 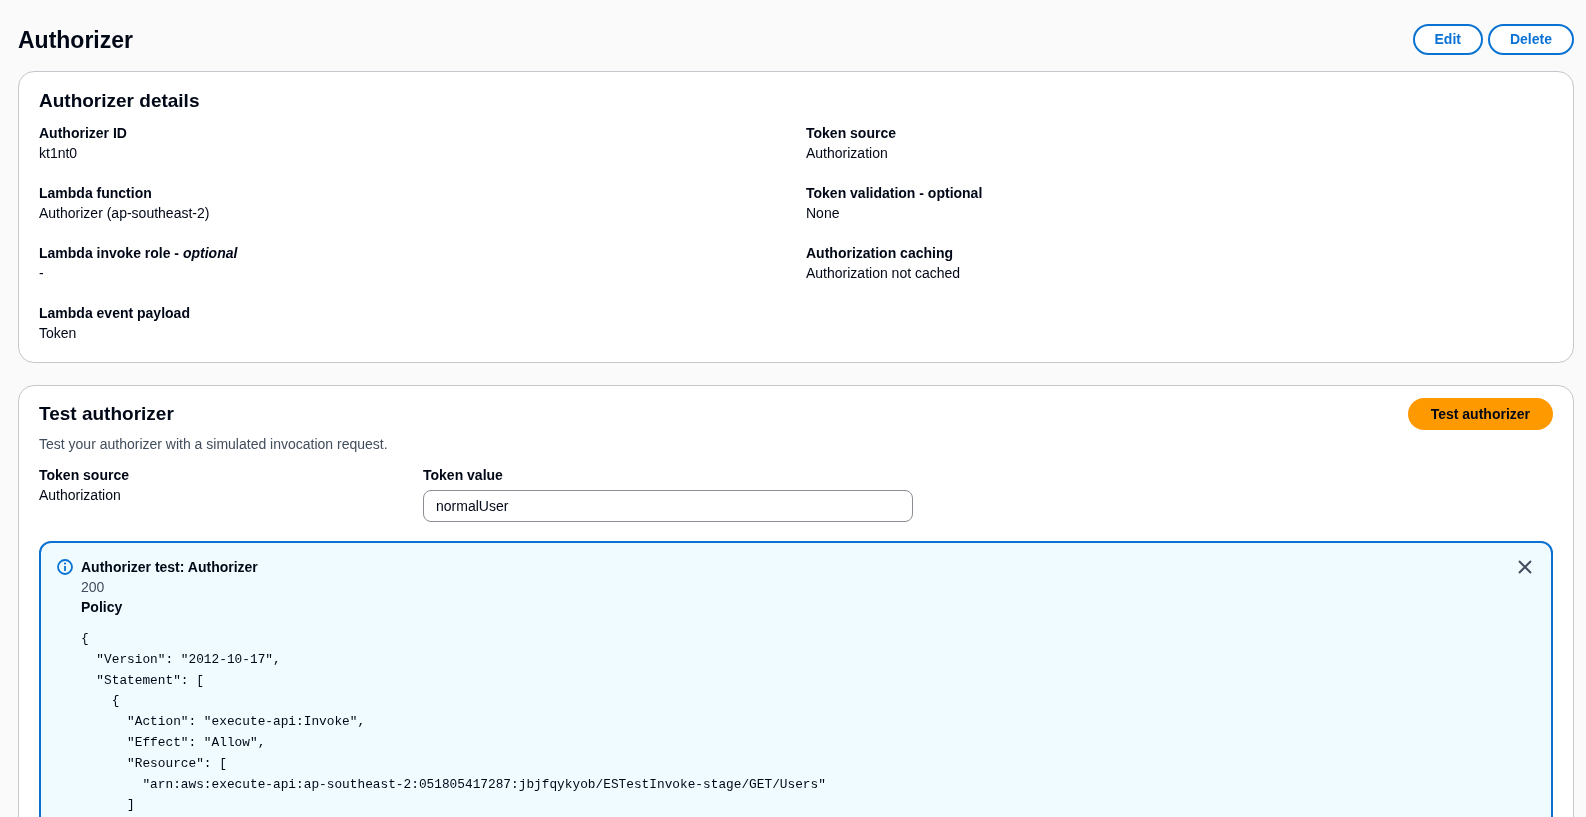 What do you see at coordinates (170, 567) in the screenshot?
I see `alert-title: Authorizer test: Authorizer` at bounding box center [170, 567].